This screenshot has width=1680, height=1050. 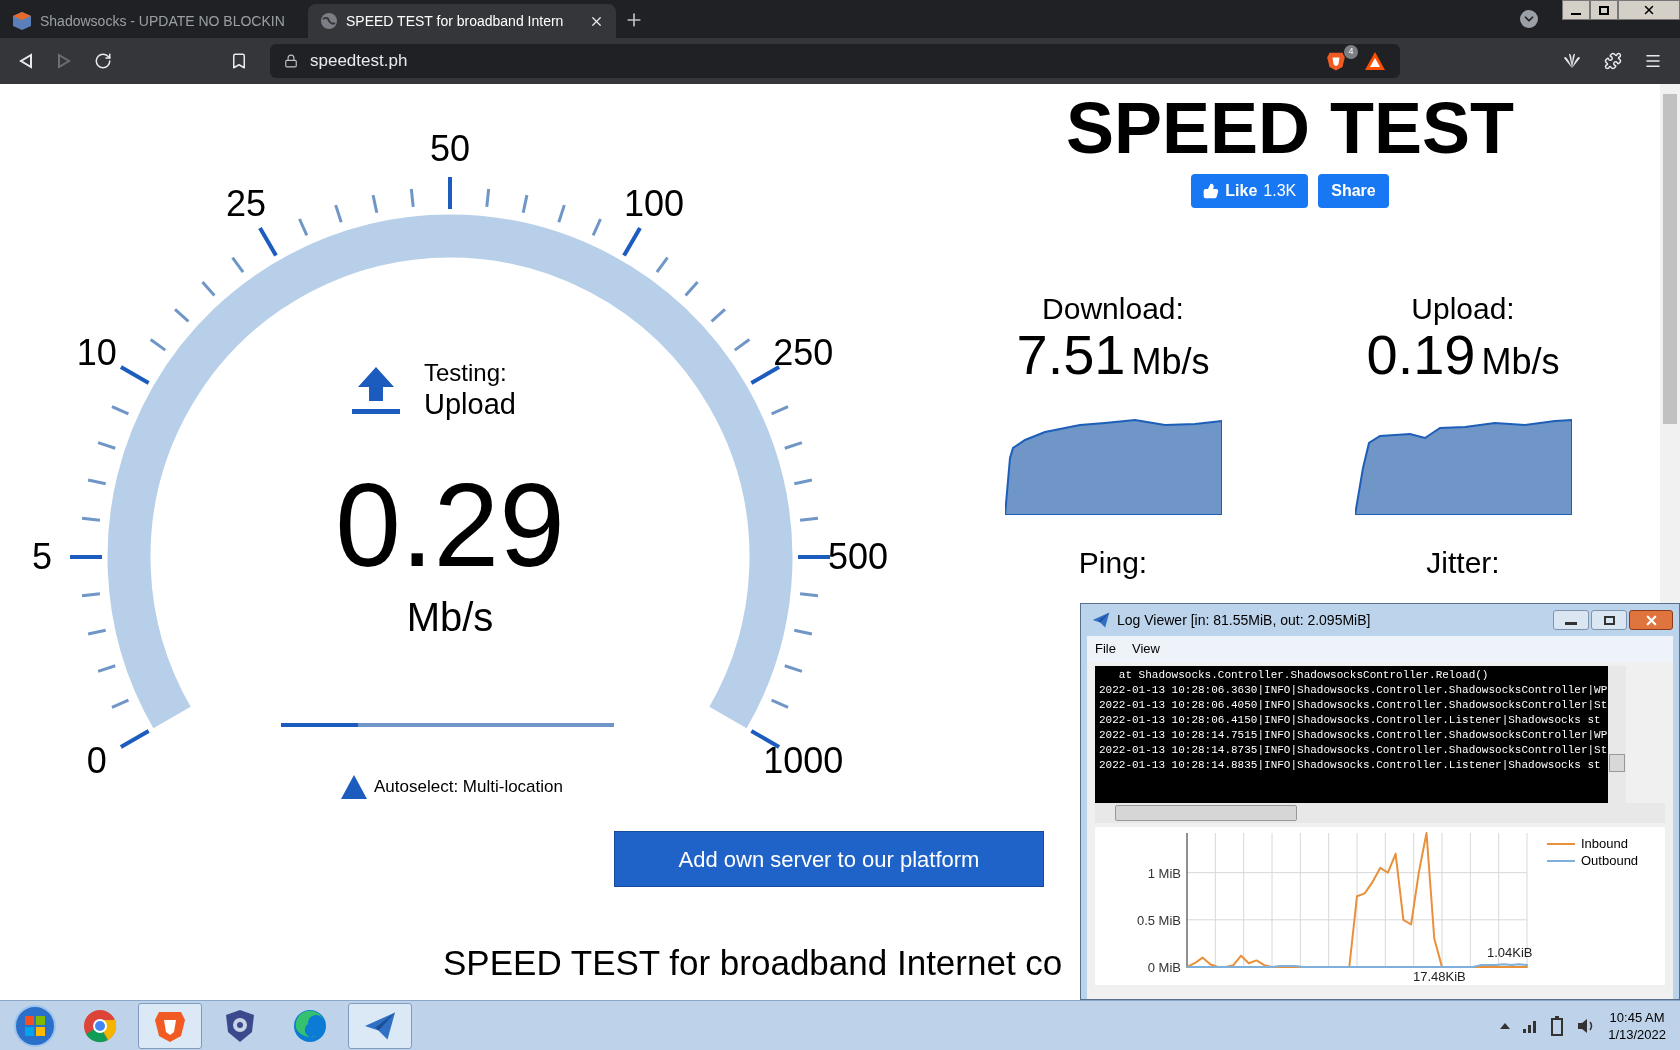 I want to click on dial-label: 25, so click(x=246, y=203).